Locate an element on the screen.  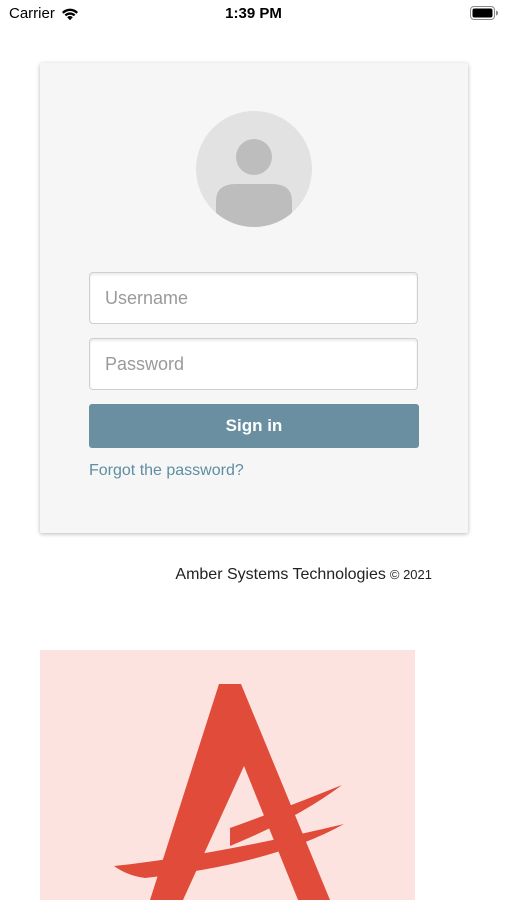
username-input is located at coordinates (253, 298).